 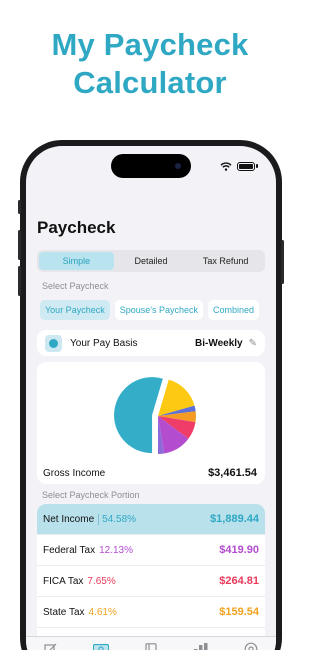 I want to click on tab-detailed: Detailed, so click(x=151, y=261).